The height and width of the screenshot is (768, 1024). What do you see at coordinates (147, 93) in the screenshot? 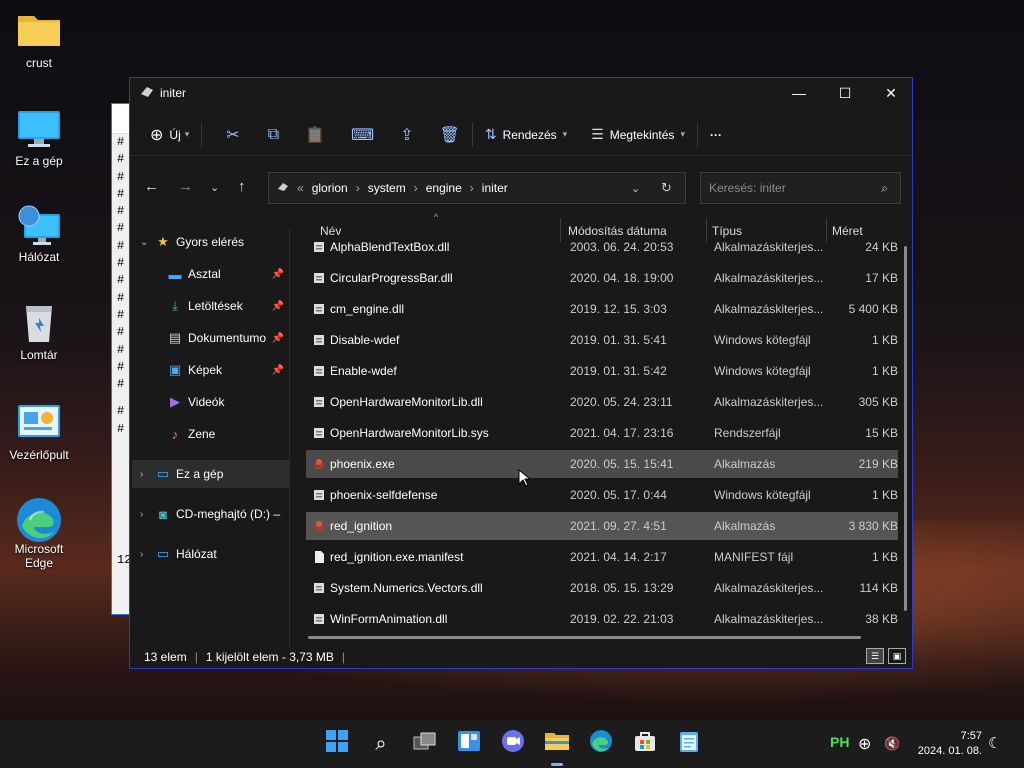
I see `app-icon` at bounding box center [147, 93].